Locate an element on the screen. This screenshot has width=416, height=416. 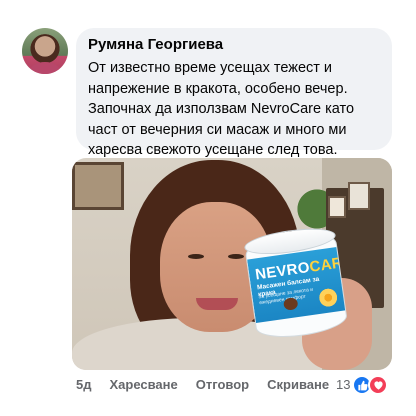
reply-button: Отговор is located at coordinates (222, 385).